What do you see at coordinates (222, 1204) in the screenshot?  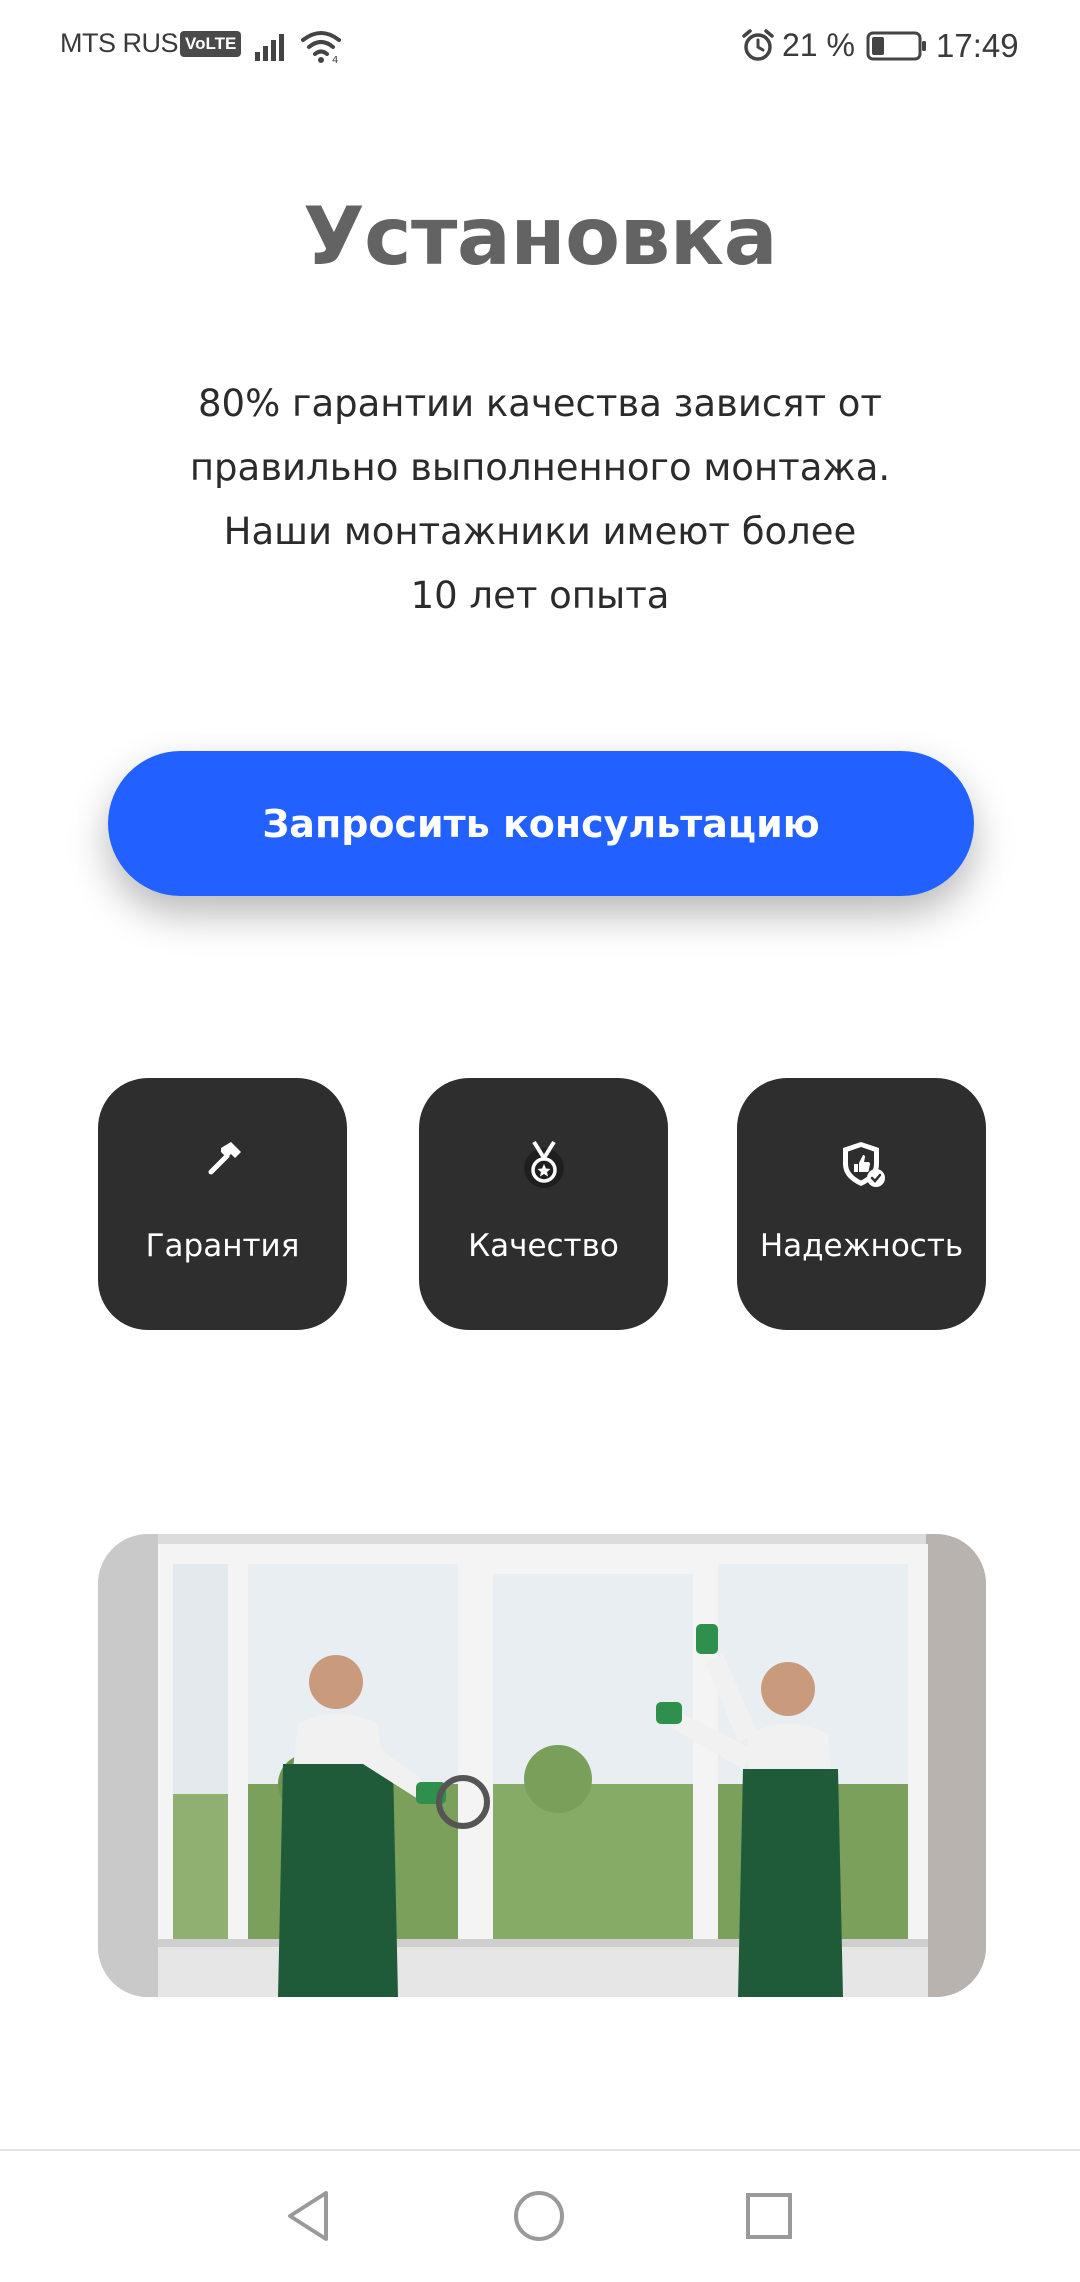 I see `feature-card-guarantee: Гарантия` at bounding box center [222, 1204].